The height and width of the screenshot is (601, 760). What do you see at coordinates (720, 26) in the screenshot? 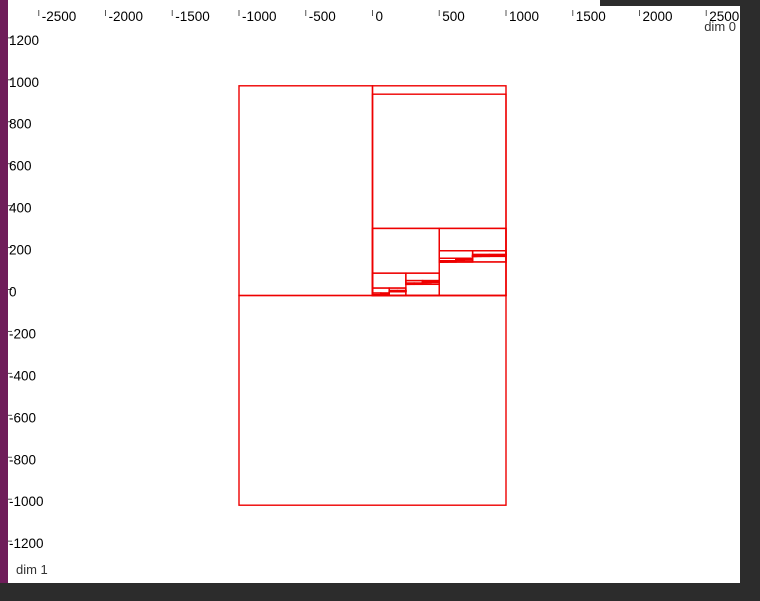
I see `x-axis-label: dim 0` at bounding box center [720, 26].